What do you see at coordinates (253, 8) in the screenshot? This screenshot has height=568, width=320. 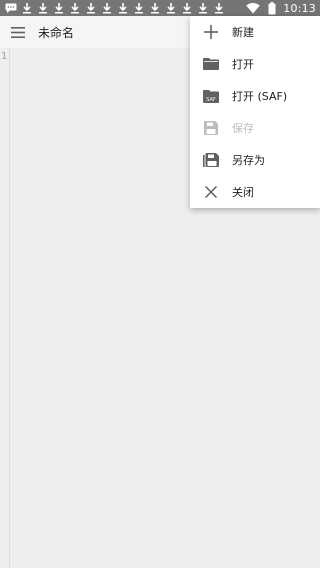 I see `wifi-icon` at bounding box center [253, 8].